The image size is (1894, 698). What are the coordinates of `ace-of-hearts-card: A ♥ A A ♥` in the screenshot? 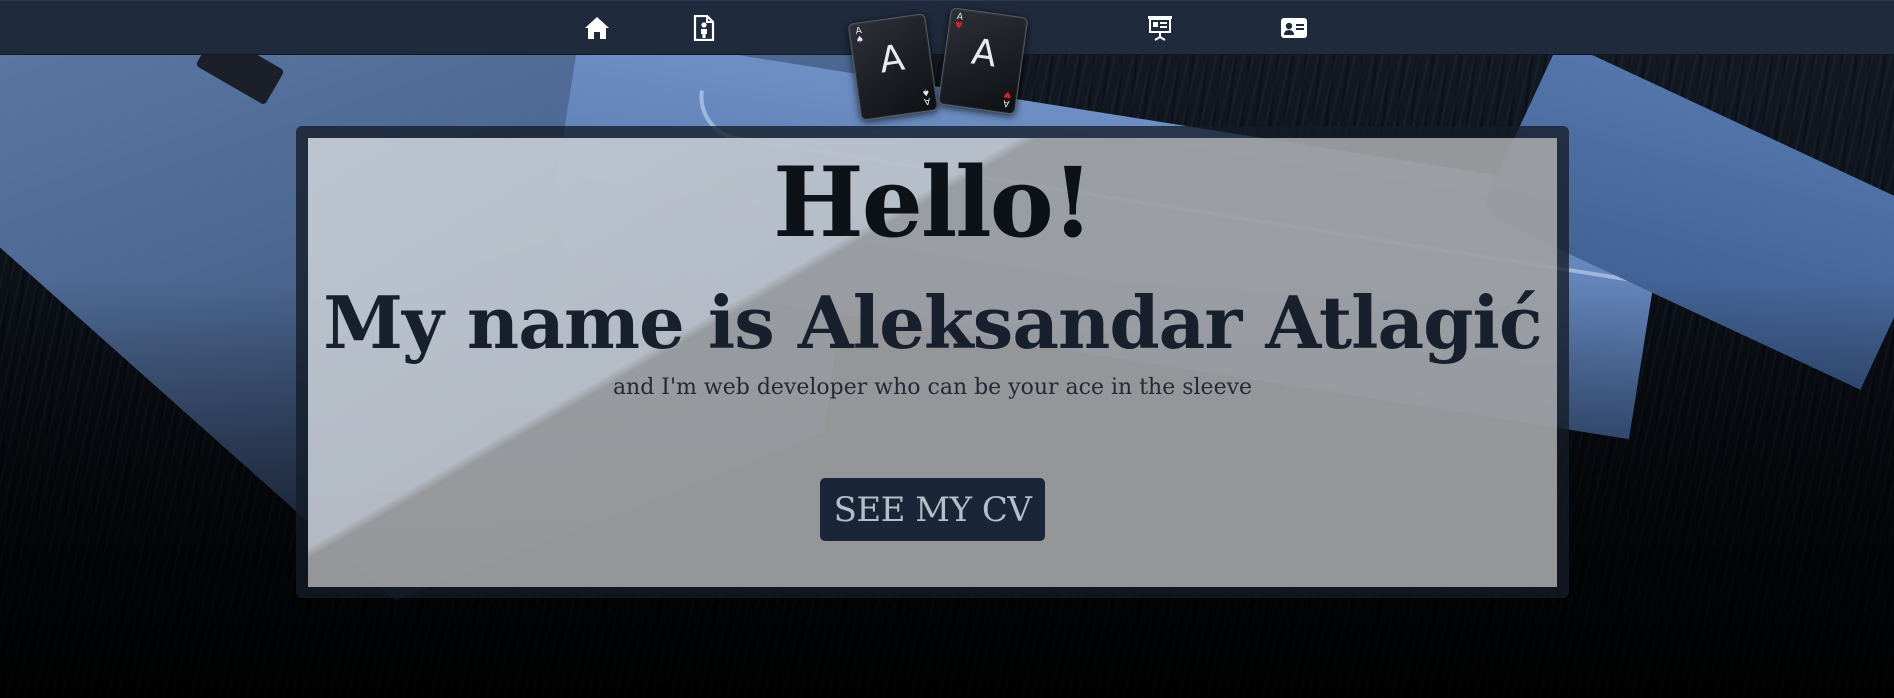 It's located at (983, 61).